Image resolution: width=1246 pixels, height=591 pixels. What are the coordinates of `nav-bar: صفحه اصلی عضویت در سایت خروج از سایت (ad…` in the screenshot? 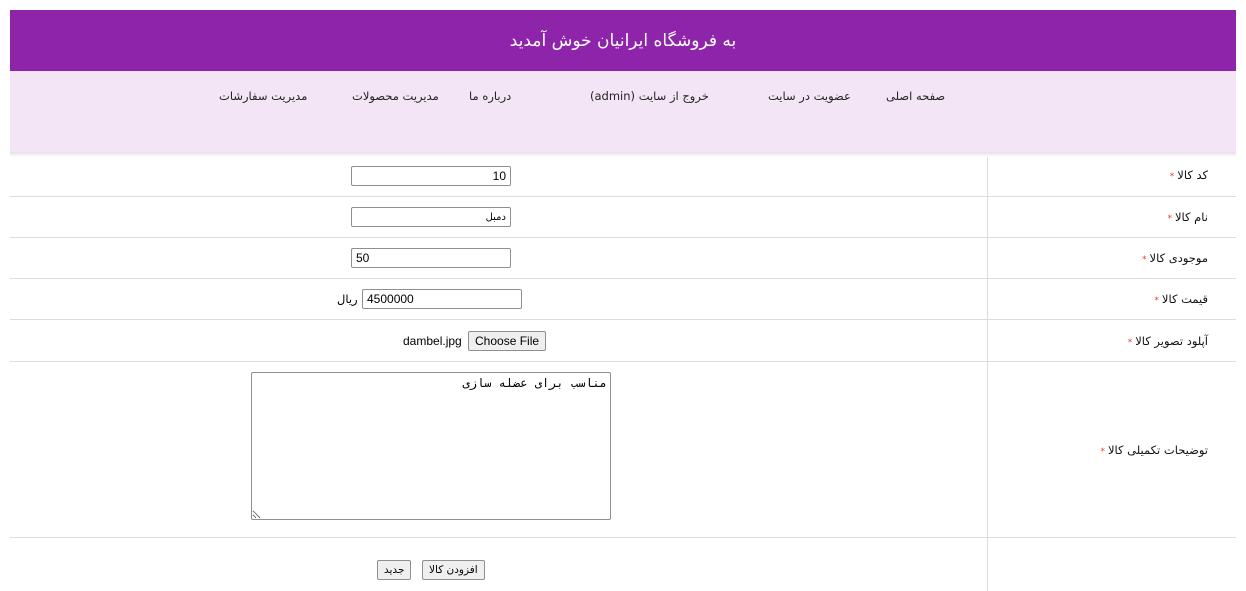 It's located at (623, 113).